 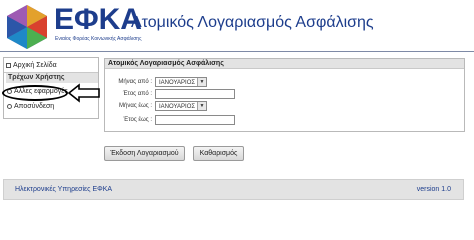 I want to click on header-divider, so click(x=237, y=51).